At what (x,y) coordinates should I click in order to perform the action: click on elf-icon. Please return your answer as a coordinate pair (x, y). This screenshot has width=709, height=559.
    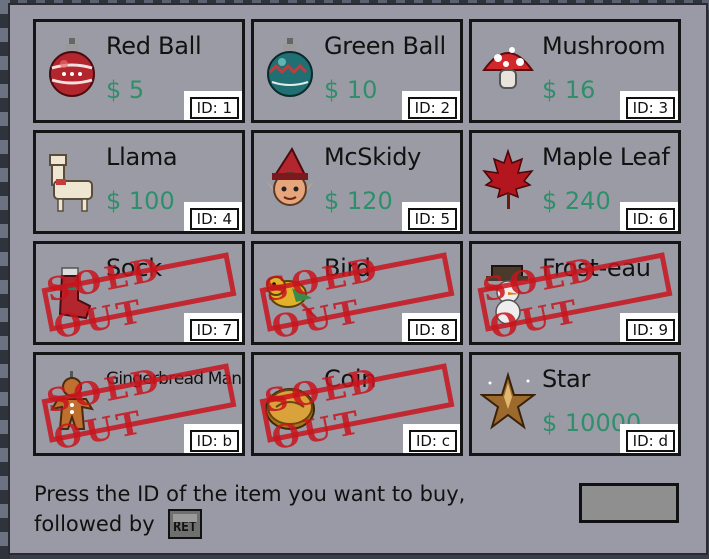
    Looking at the image, I should click on (290, 176).